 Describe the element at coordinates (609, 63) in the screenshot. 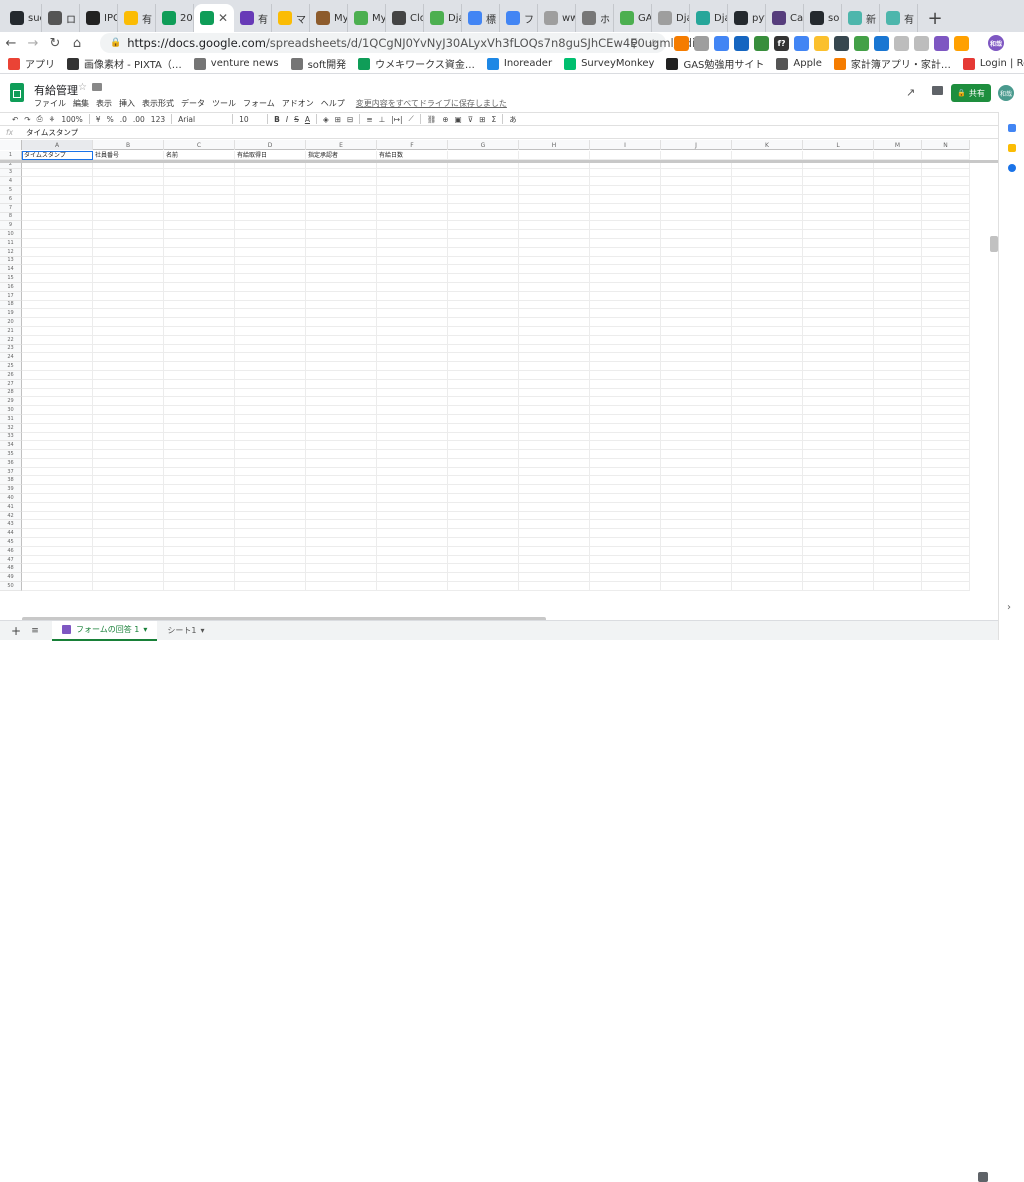

I see `bookmark-item: SurveyMonkey` at that location.